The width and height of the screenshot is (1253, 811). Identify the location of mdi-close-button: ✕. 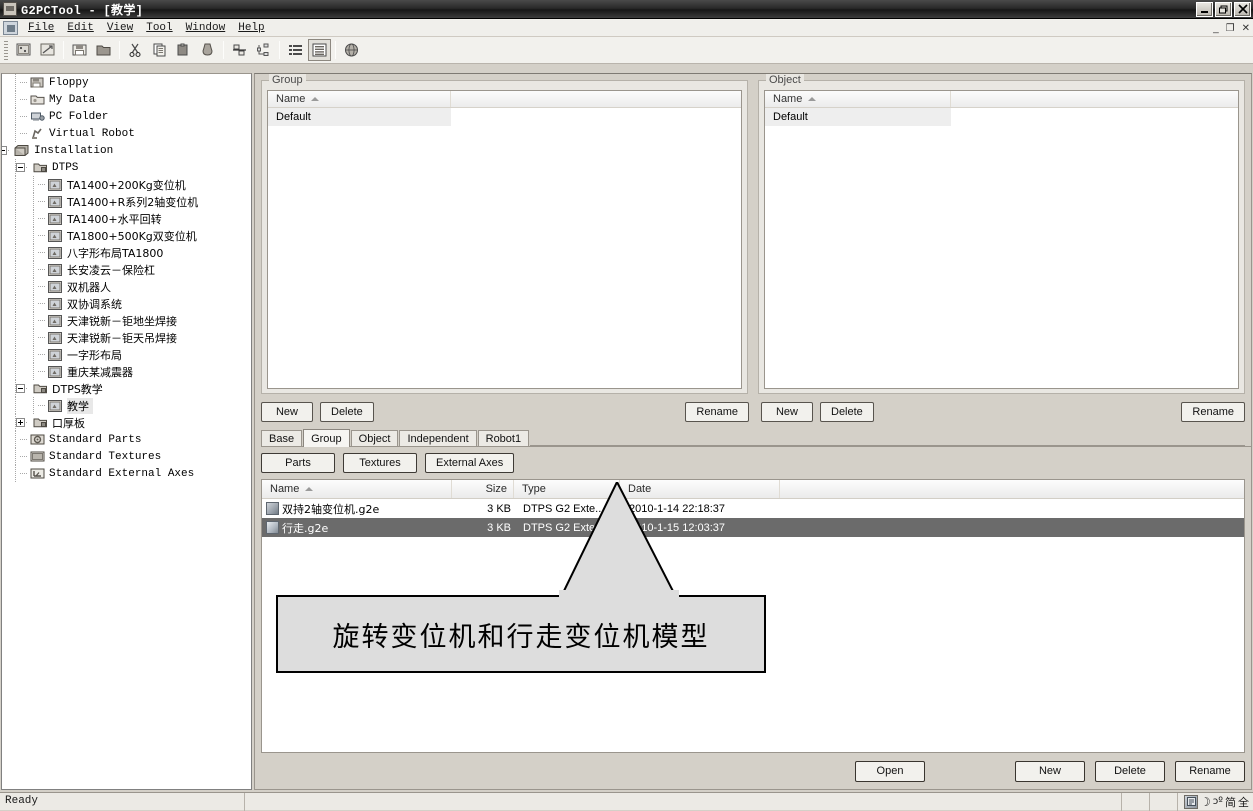
(1246, 28).